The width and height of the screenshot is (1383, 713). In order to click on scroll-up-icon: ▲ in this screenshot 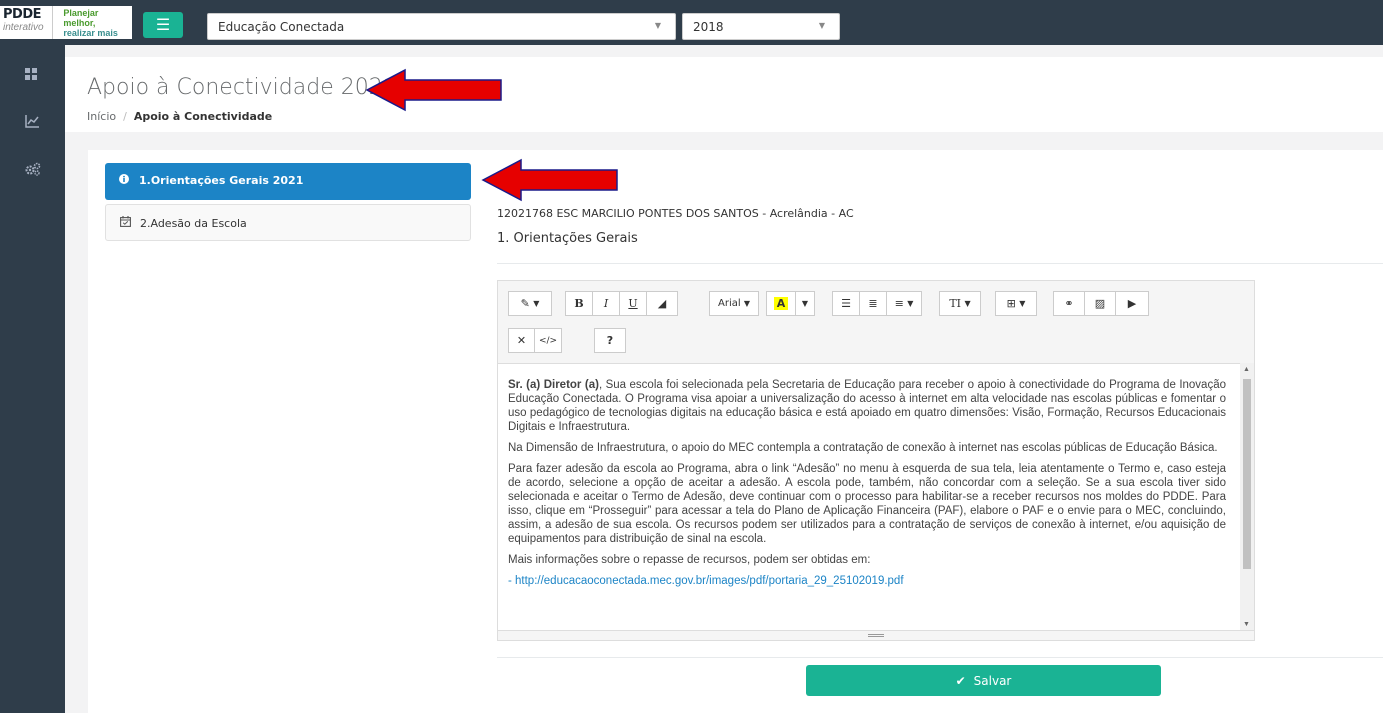, I will do `click(1246, 369)`.